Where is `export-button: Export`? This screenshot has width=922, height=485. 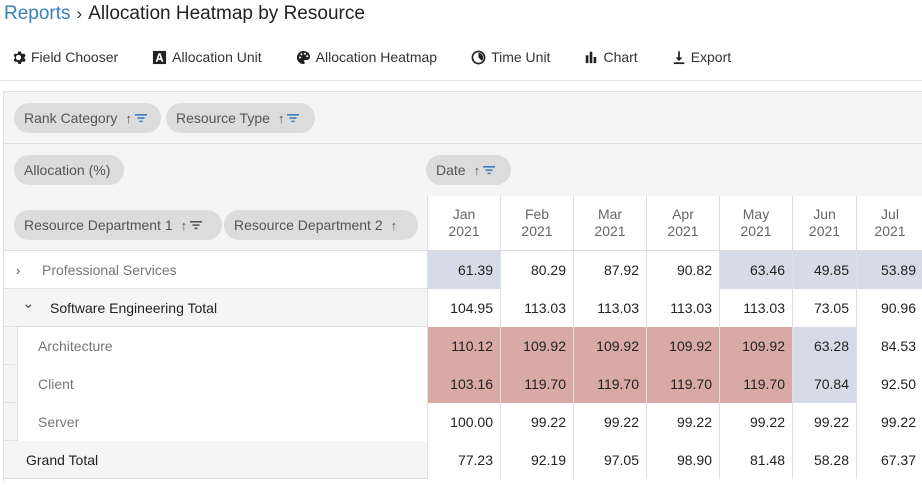
export-button: Export is located at coordinates (701, 57).